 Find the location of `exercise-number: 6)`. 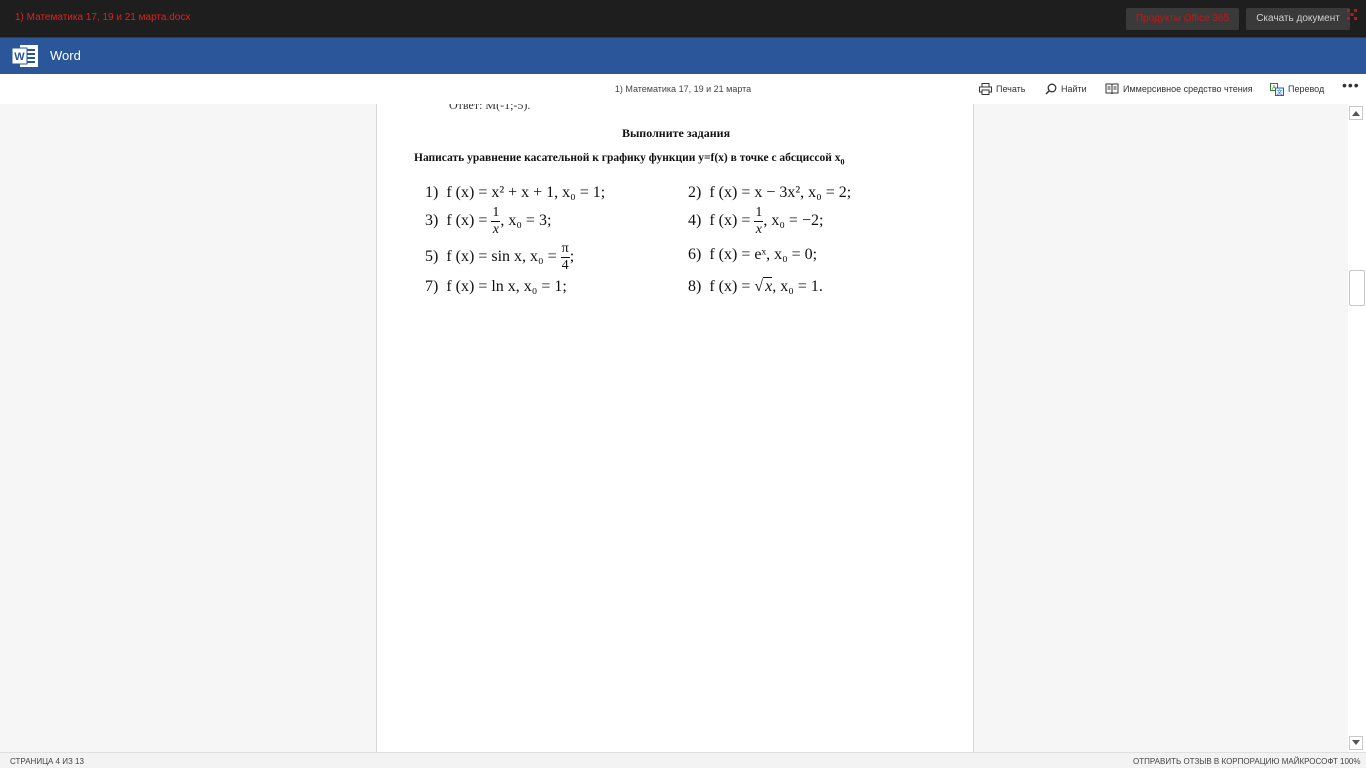

exercise-number: 6) is located at coordinates (695, 254).